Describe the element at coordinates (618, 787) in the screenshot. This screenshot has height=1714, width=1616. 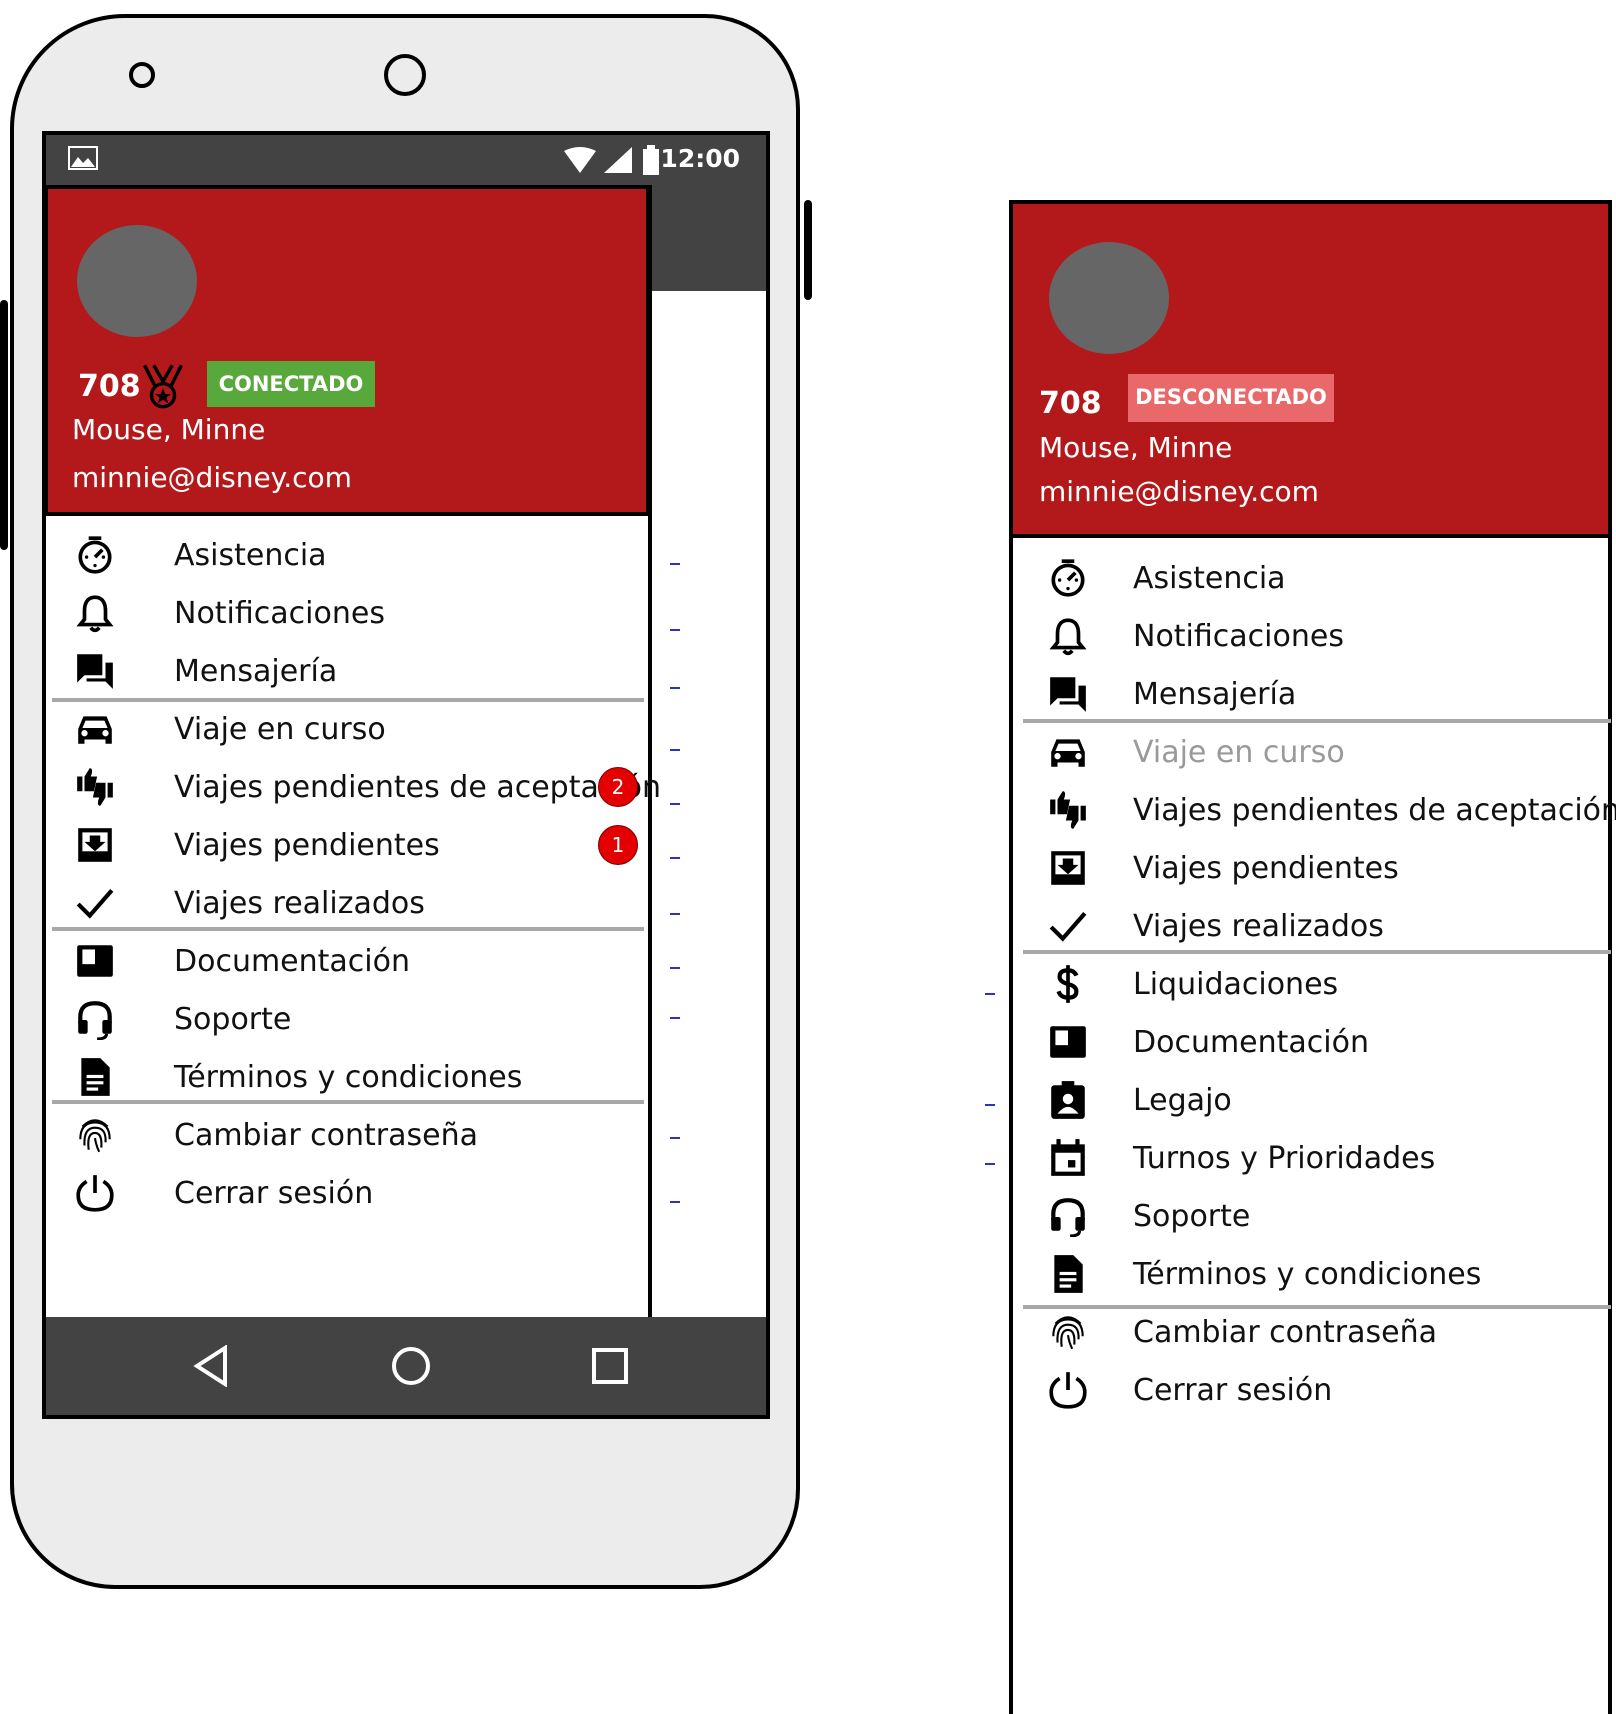
I see `pending-acceptance-count: 2` at that location.